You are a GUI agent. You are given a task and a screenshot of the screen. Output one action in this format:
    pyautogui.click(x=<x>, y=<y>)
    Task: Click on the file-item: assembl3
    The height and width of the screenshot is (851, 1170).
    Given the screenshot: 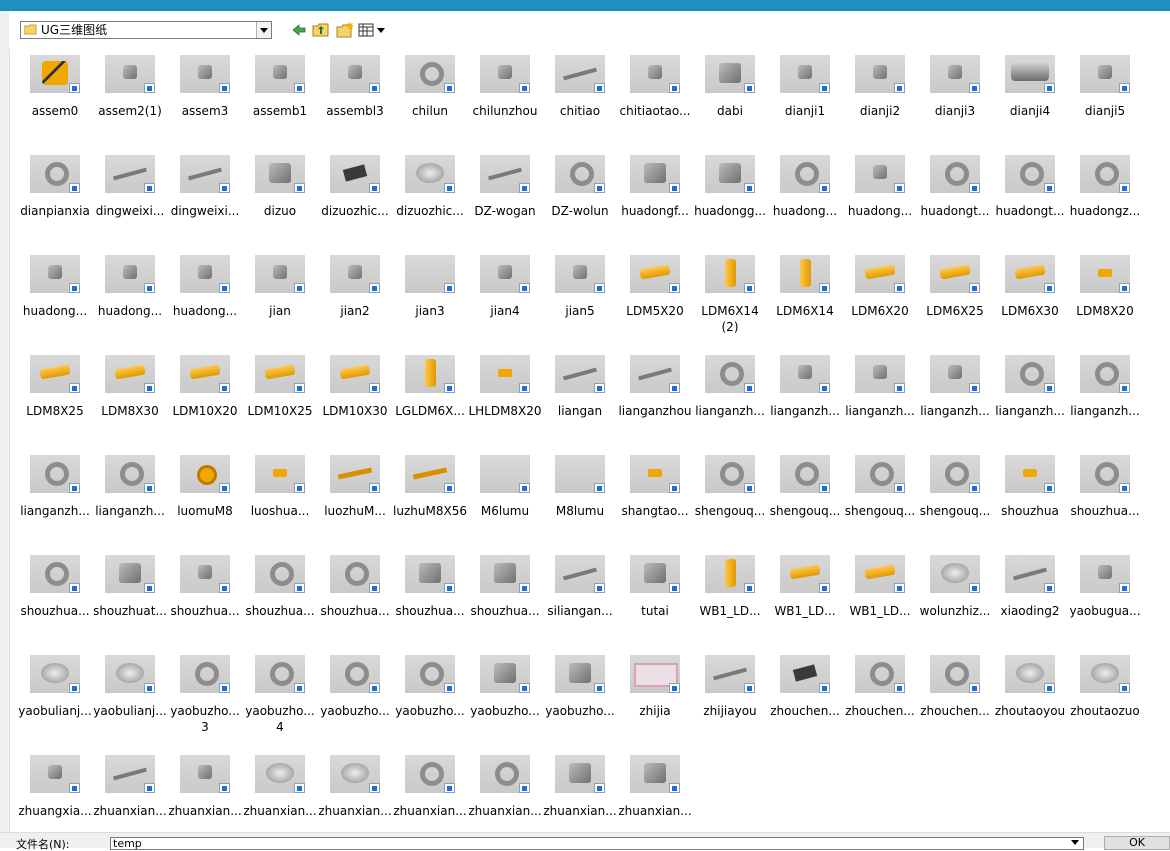 What is the action you would take?
    pyautogui.click(x=355, y=103)
    